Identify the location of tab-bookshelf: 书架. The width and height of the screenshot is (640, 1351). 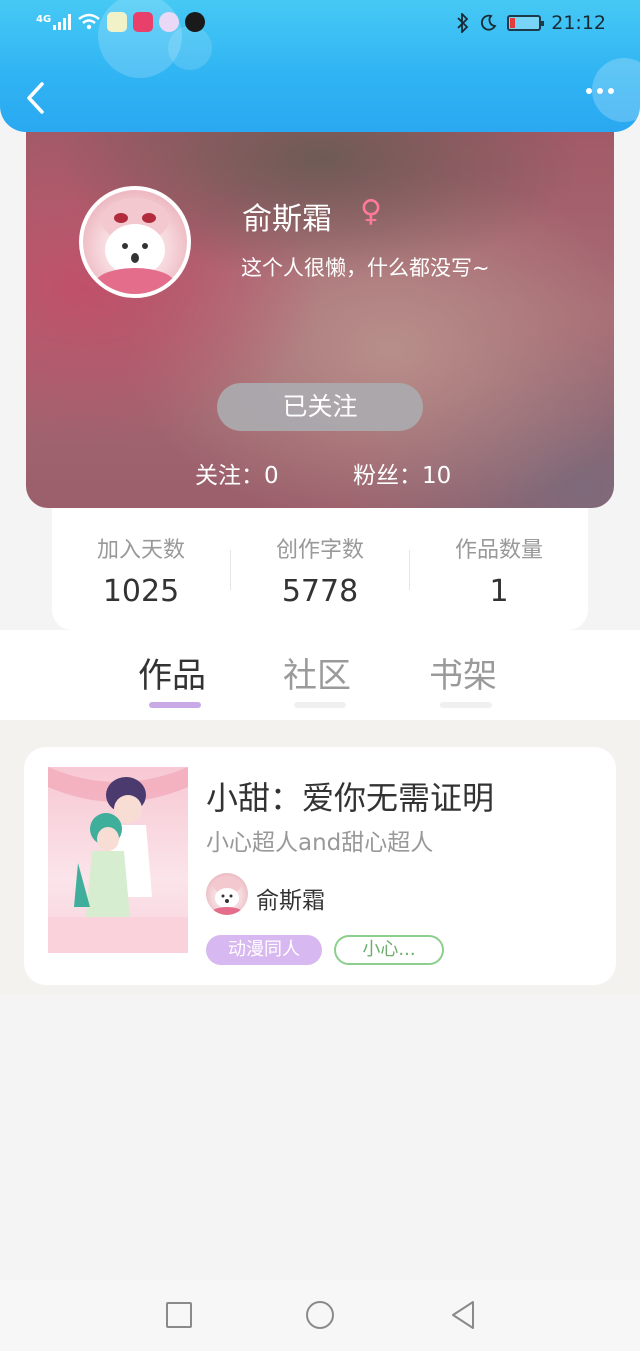
(463, 672).